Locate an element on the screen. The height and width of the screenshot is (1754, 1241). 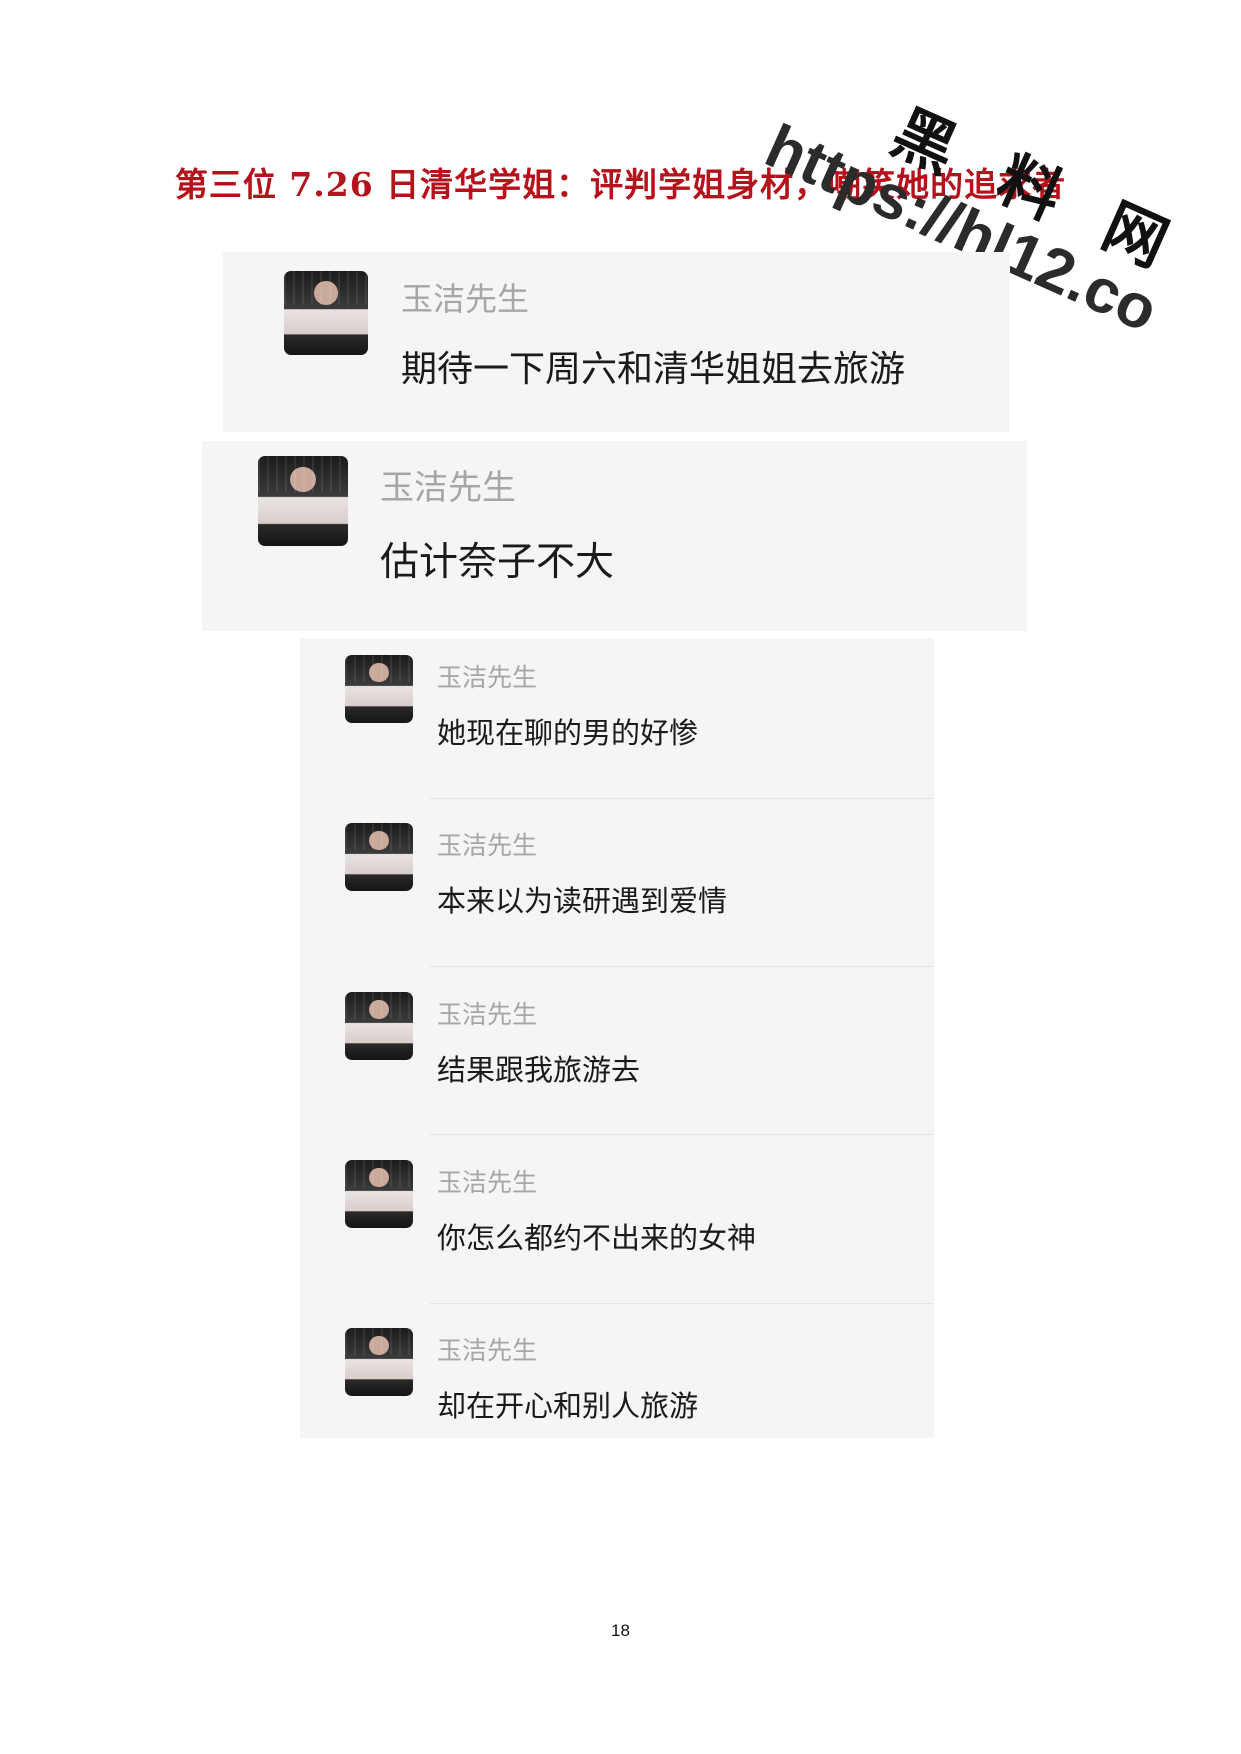
list-item: 玉洁先生 她现在聊的男的好惨 is located at coordinates (617, 722).